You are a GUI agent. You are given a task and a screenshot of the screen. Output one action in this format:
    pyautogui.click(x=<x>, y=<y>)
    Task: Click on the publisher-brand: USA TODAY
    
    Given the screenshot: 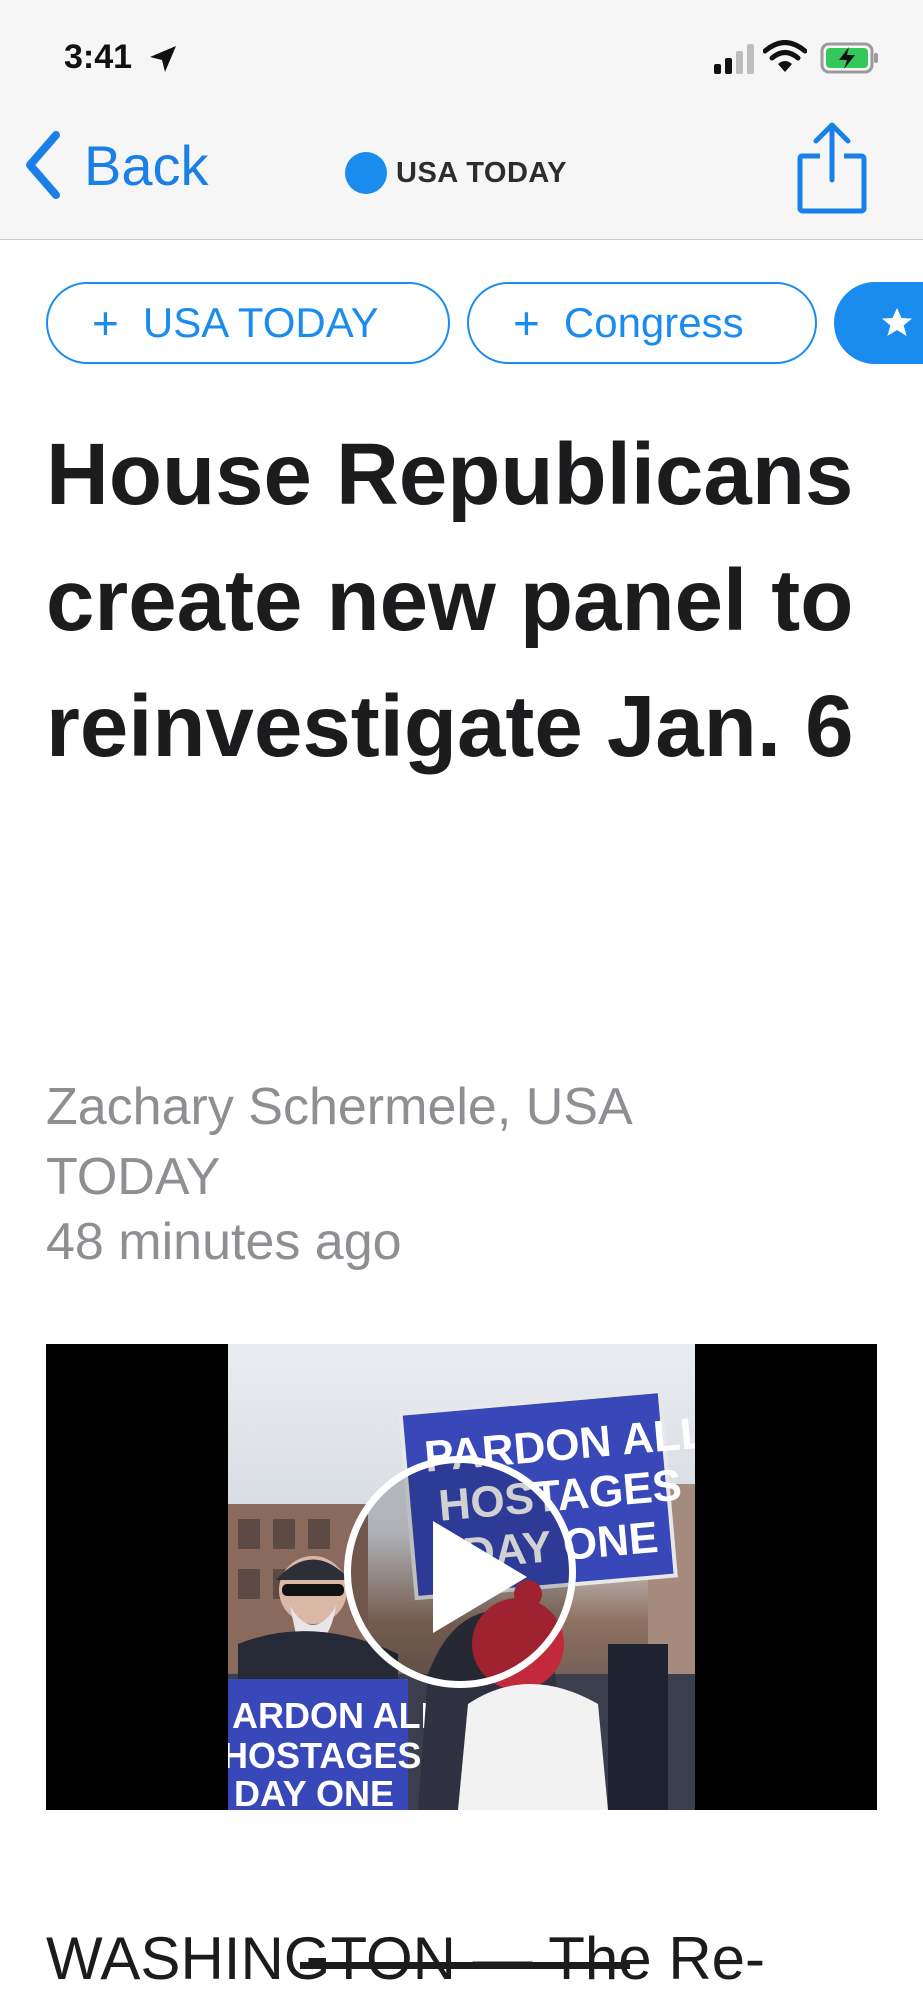 What is the action you would take?
    pyautogui.click(x=456, y=173)
    